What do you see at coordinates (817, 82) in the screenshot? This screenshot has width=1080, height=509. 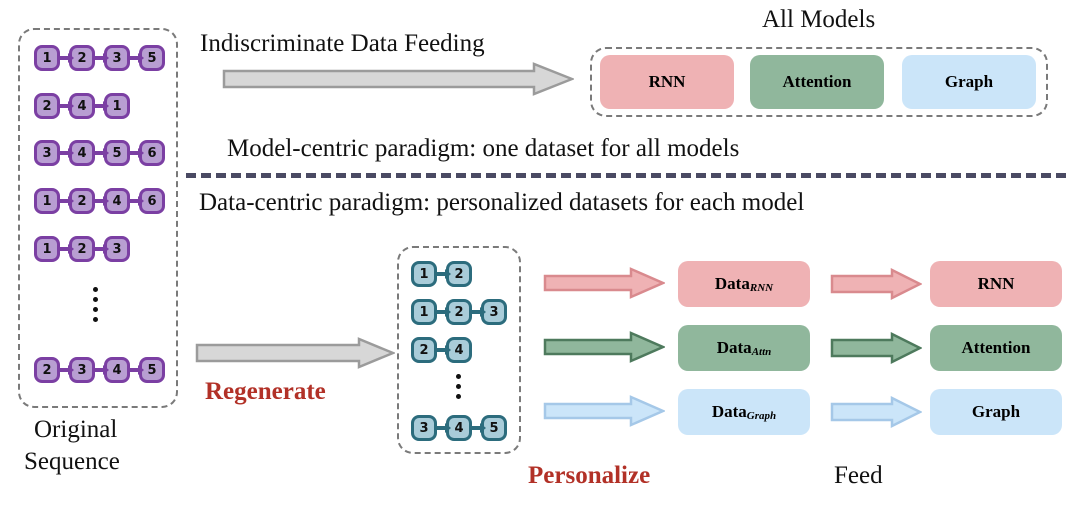 I see `model-box-attention: Attention` at bounding box center [817, 82].